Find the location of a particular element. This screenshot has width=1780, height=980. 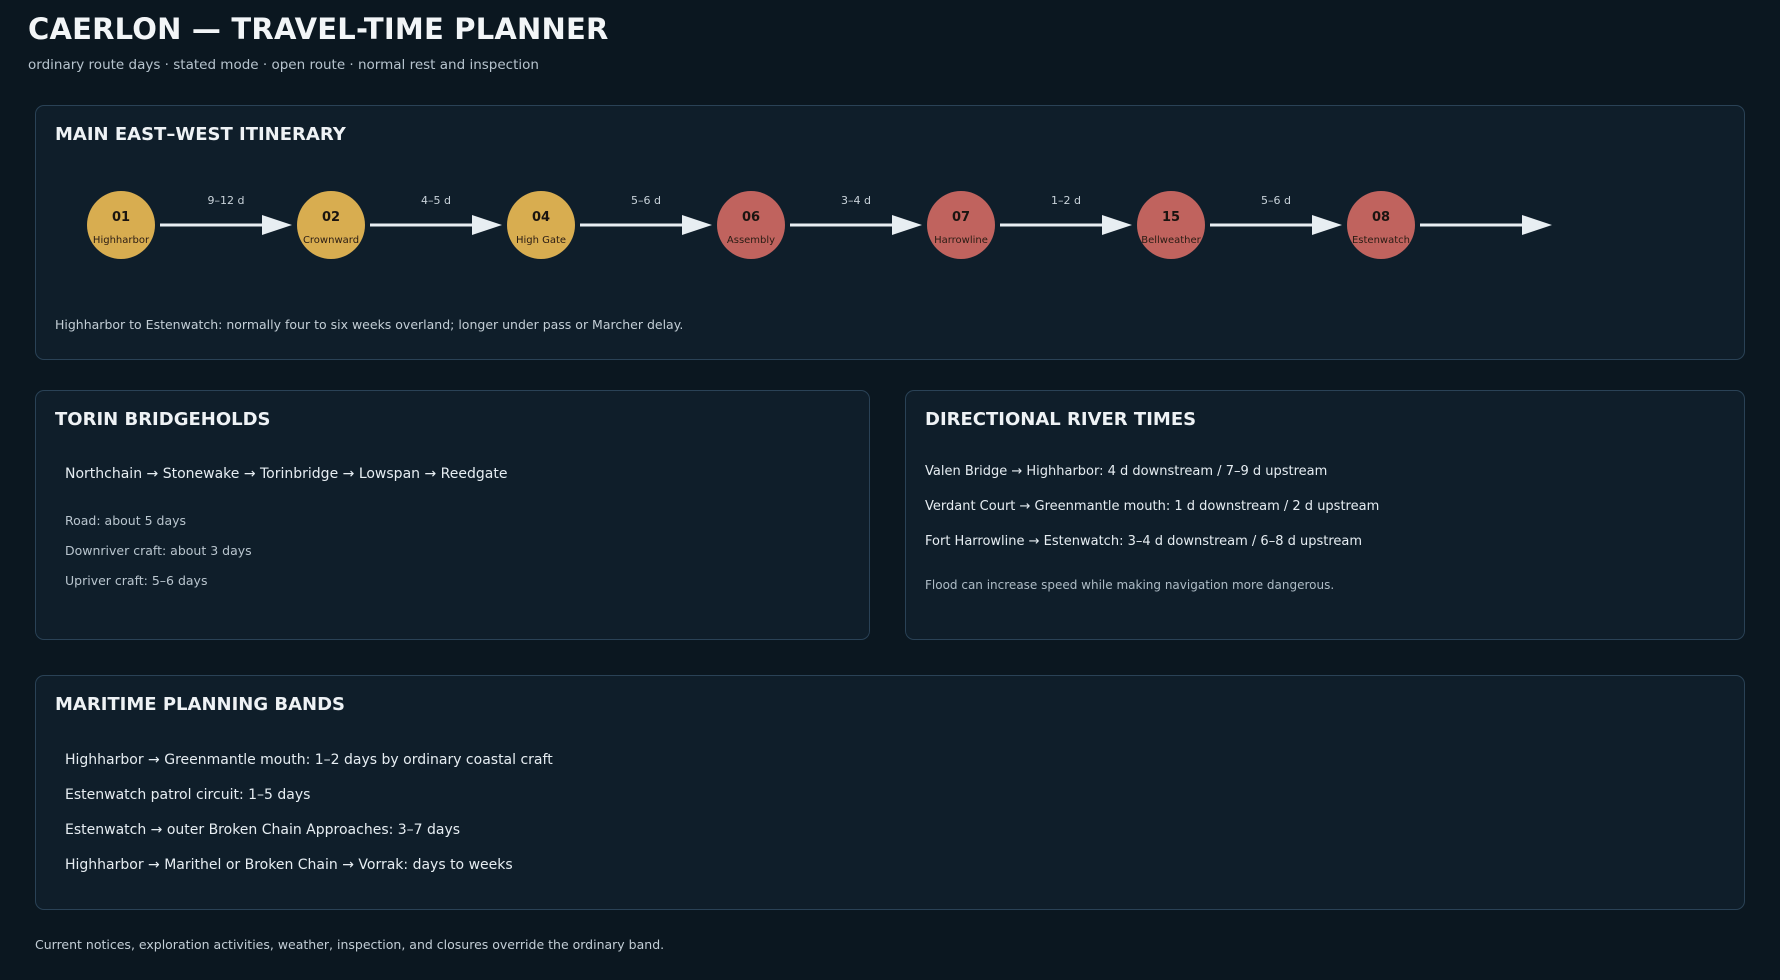

torin-title: TORIN BRIDGEHOLDS is located at coordinates (163, 419).